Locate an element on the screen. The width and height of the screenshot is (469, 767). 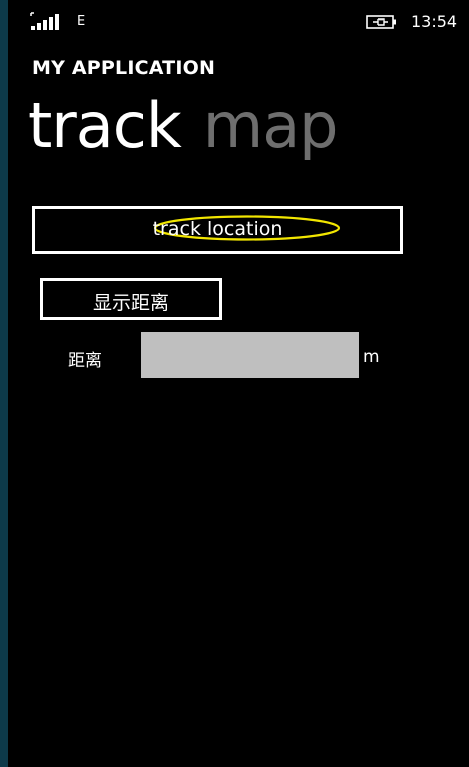
show-distance-button: 显示距离 is located at coordinates (131, 299).